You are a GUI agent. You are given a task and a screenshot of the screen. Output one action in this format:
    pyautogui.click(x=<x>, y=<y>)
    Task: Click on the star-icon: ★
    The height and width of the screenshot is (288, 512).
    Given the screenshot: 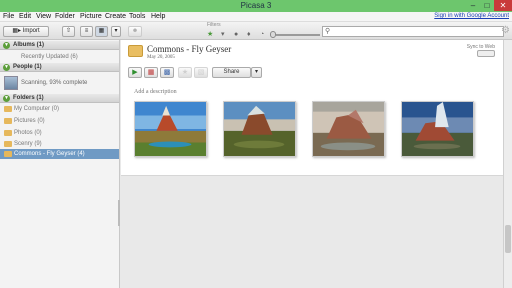 What is the action you would take?
    pyautogui.click(x=185, y=72)
    